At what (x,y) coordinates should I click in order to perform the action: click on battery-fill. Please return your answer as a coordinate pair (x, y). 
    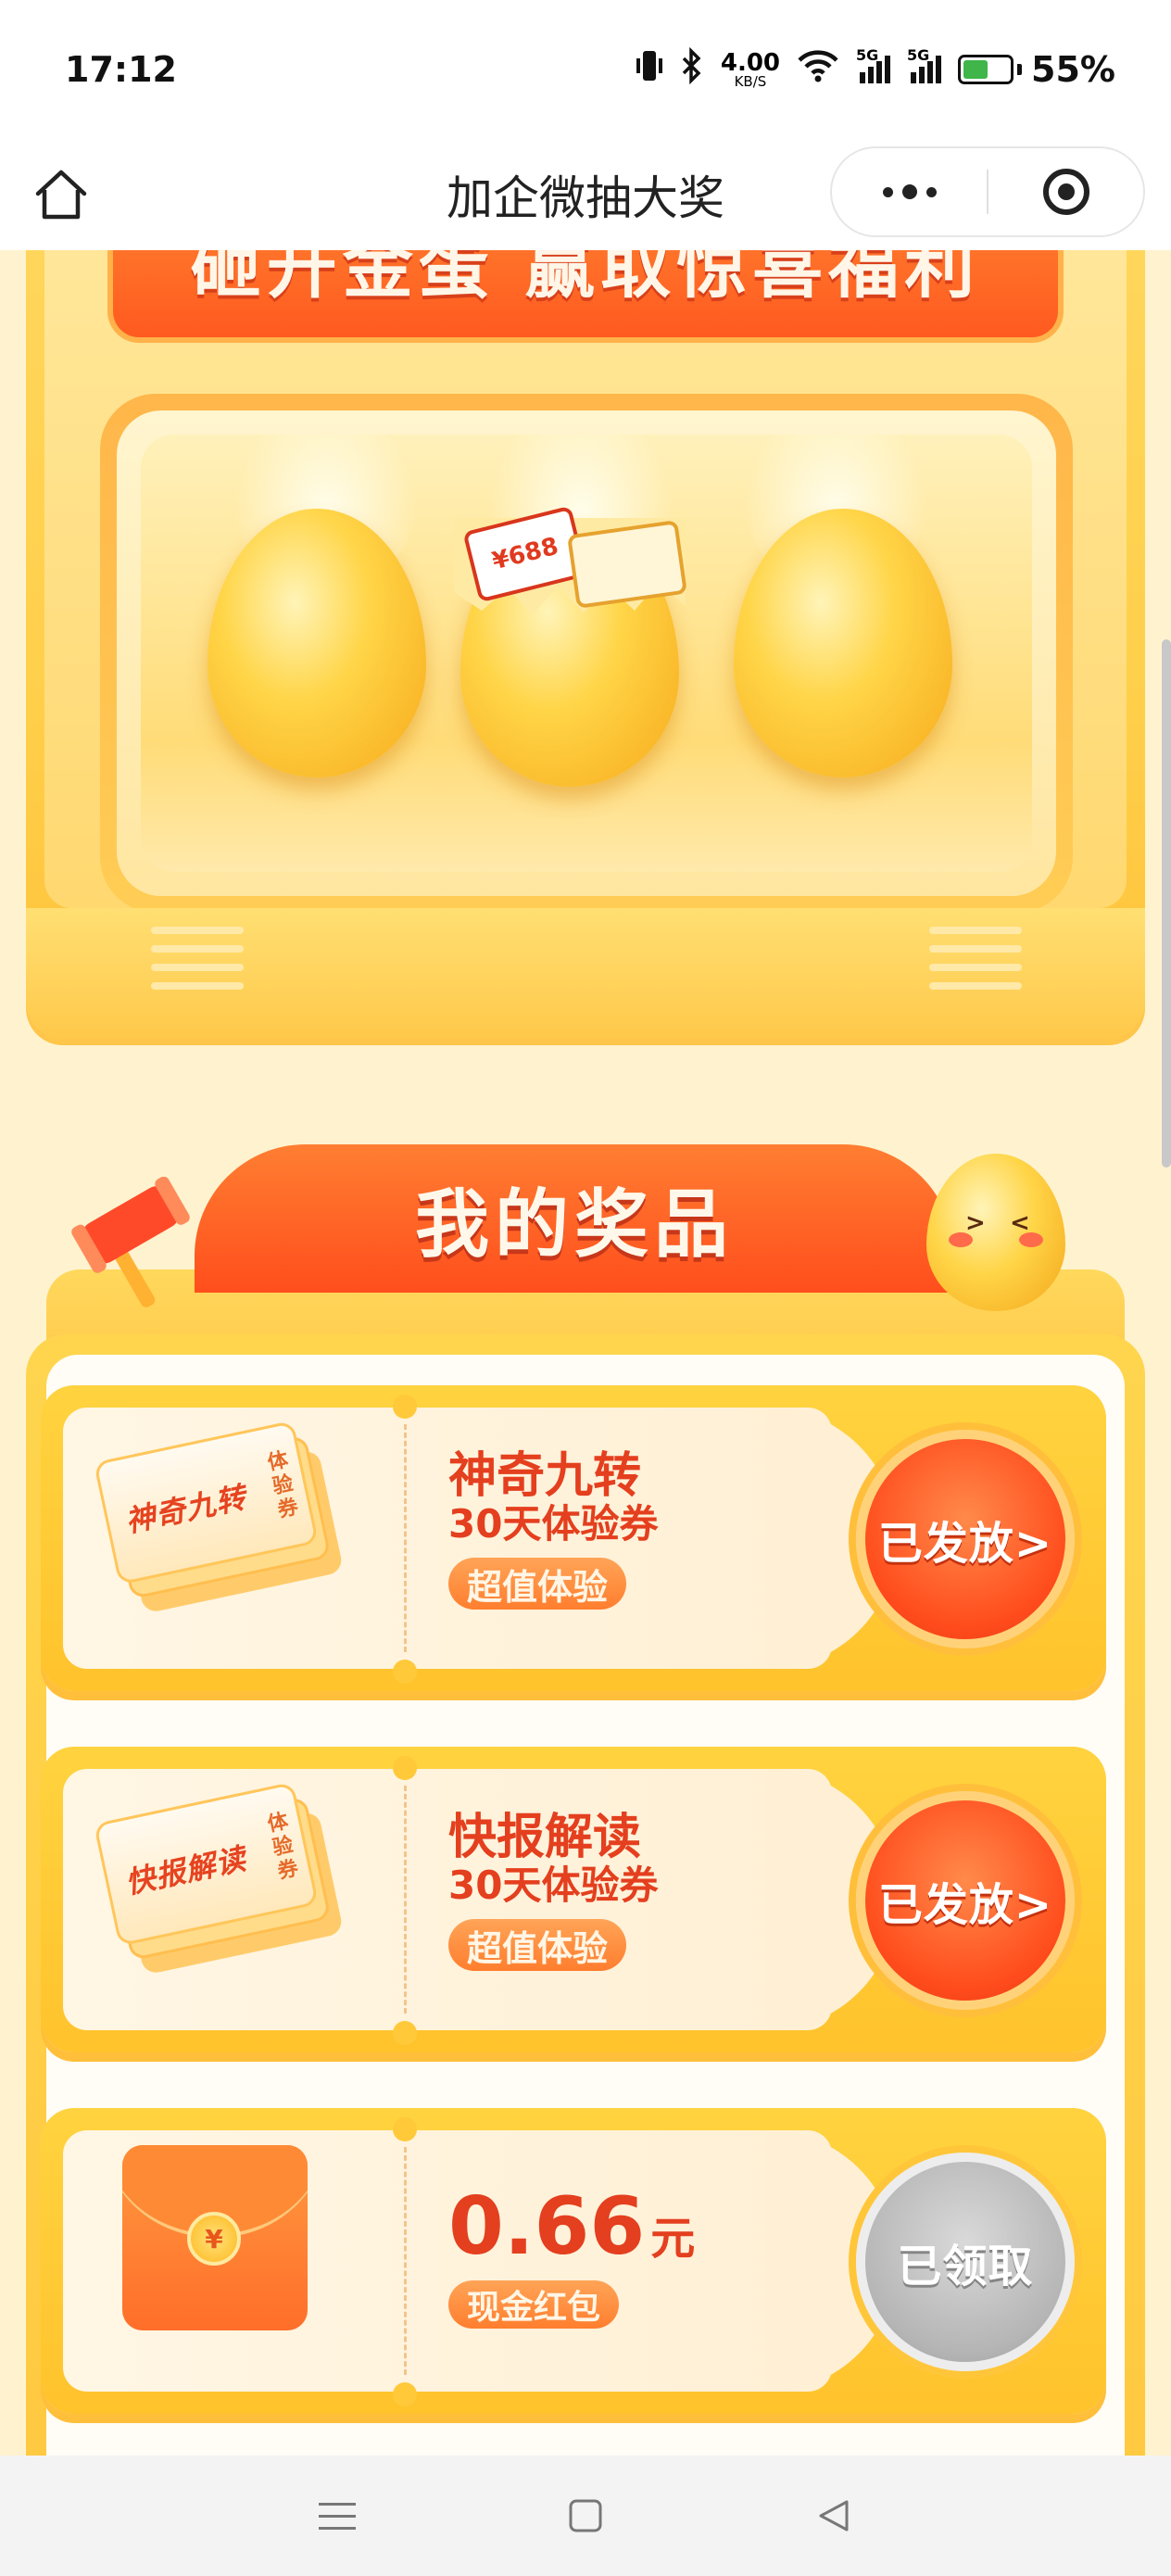
    Looking at the image, I should click on (976, 69).